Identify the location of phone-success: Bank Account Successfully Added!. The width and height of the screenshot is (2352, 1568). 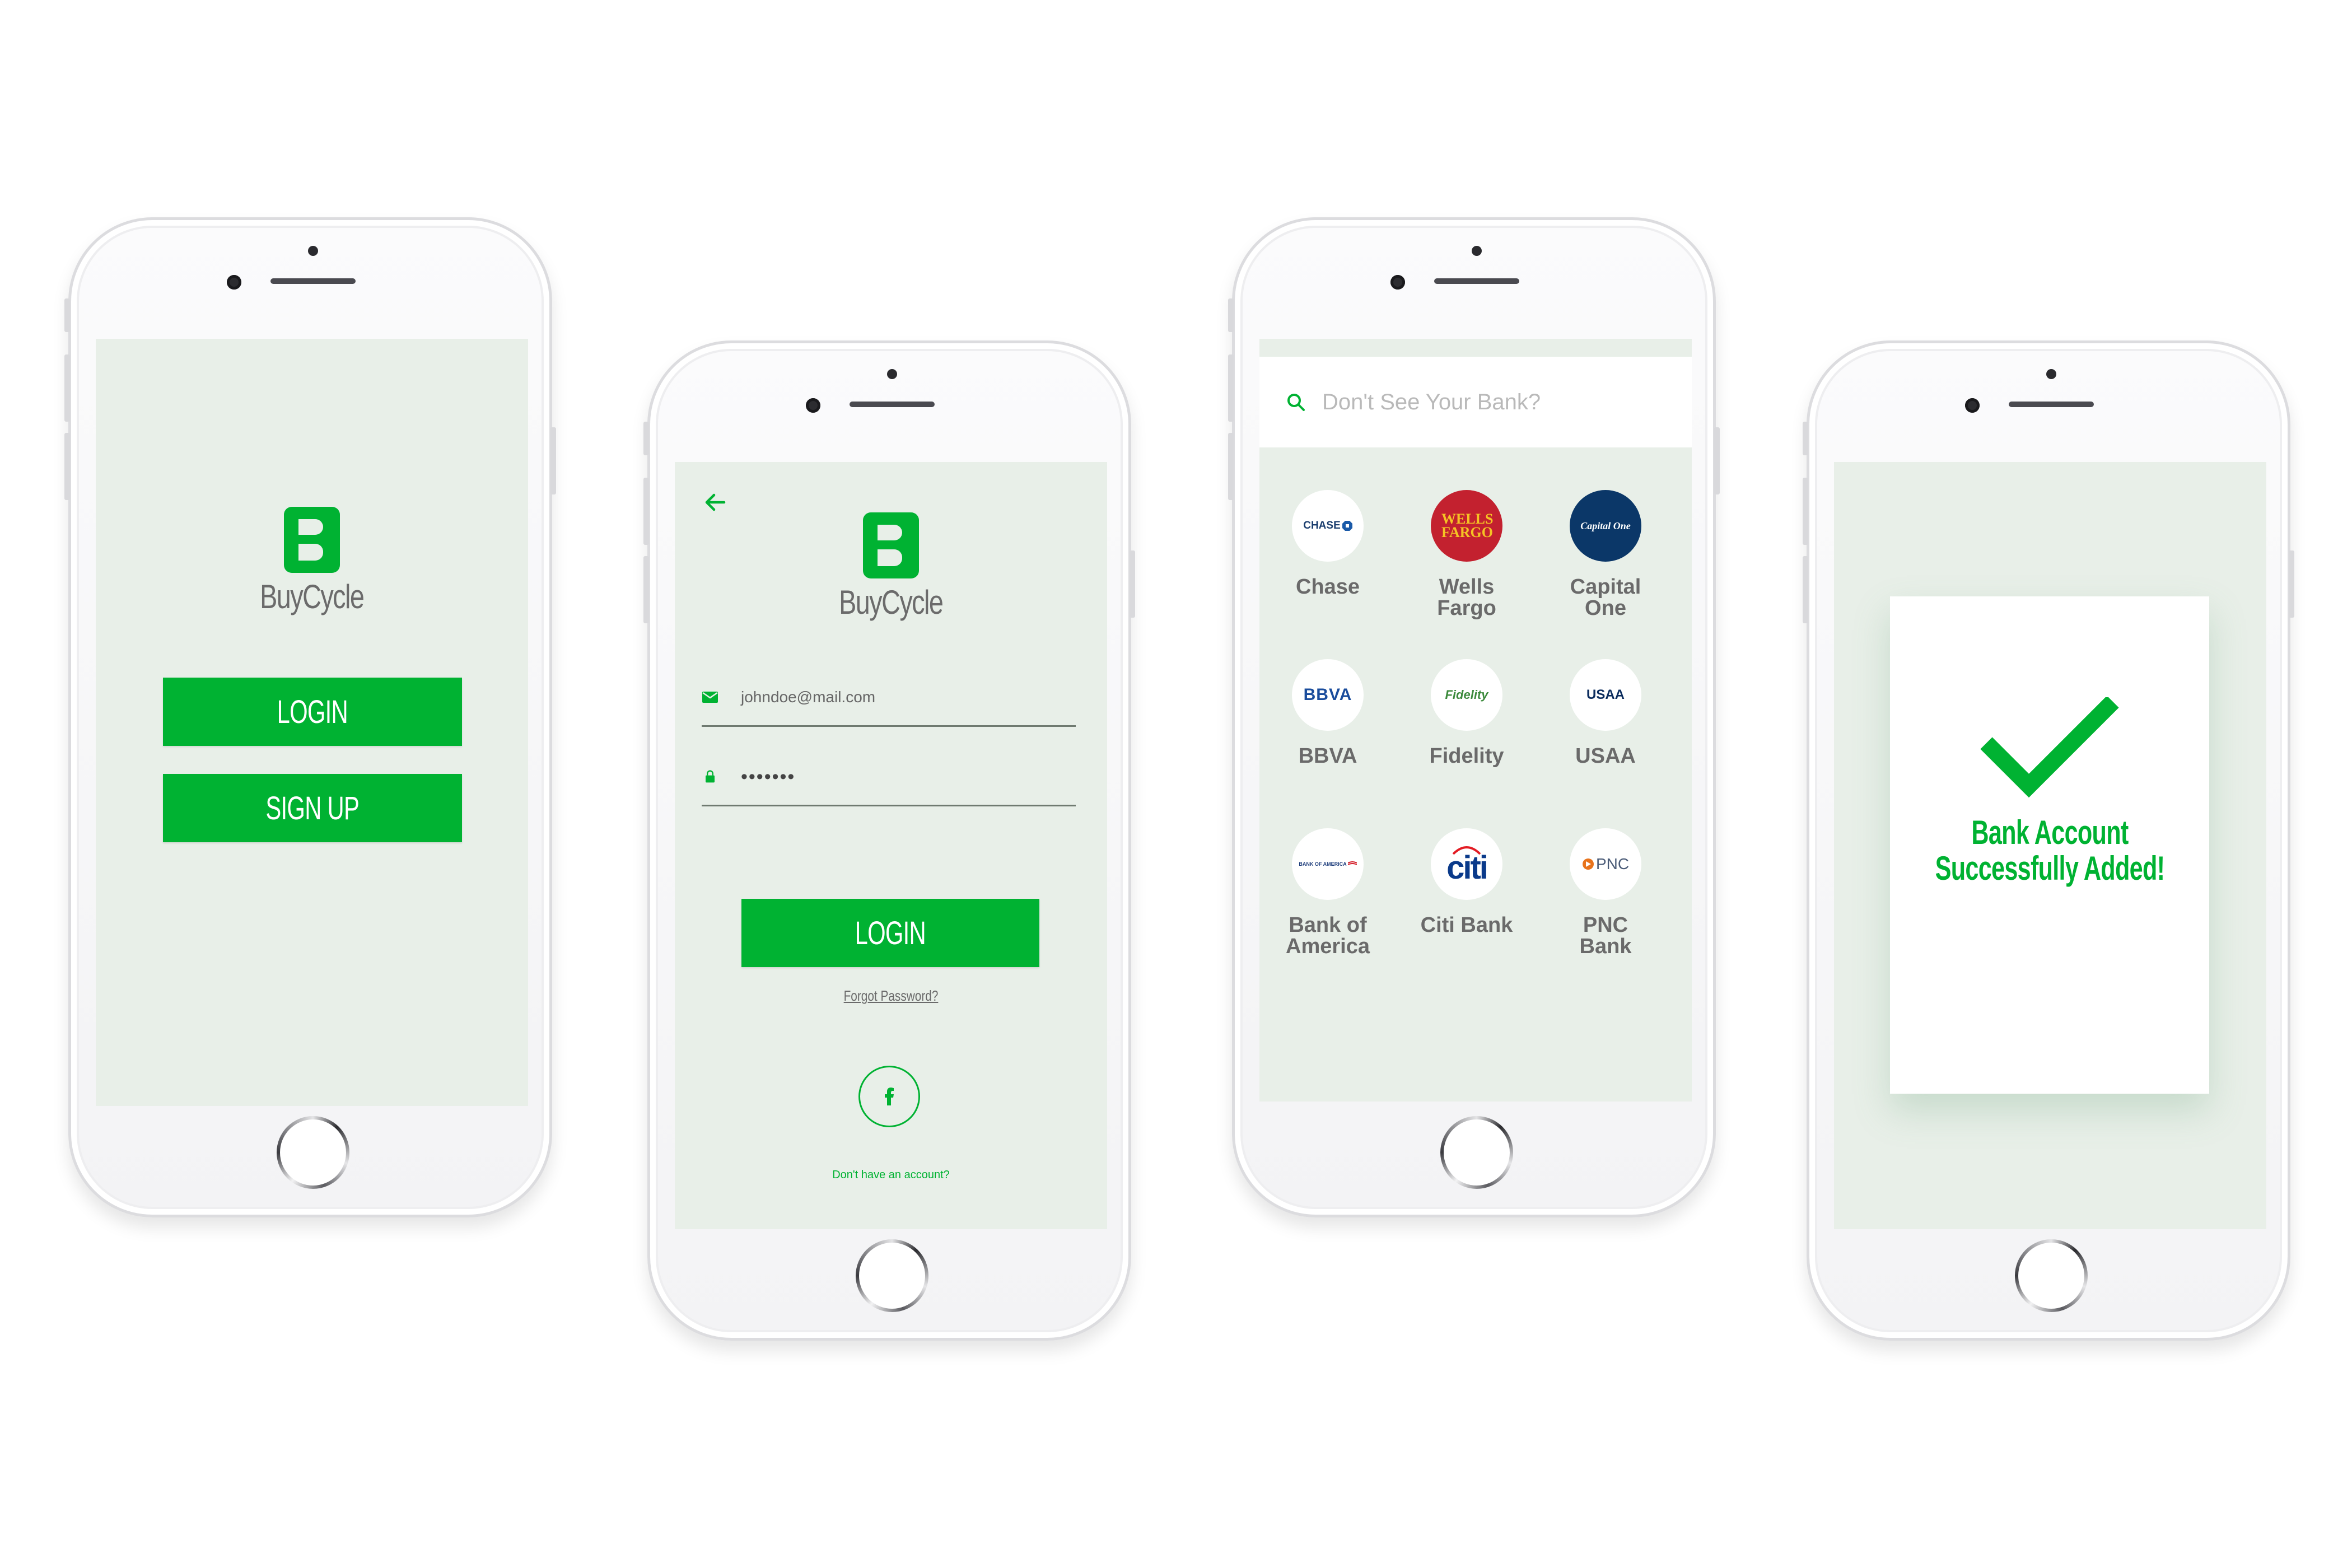
(2049, 841).